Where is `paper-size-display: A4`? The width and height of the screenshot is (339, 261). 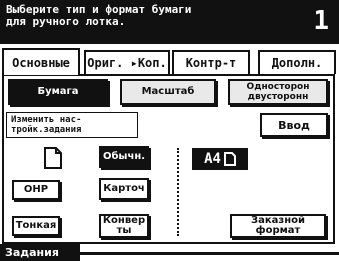
paper-size-display: A4 is located at coordinates (220, 159).